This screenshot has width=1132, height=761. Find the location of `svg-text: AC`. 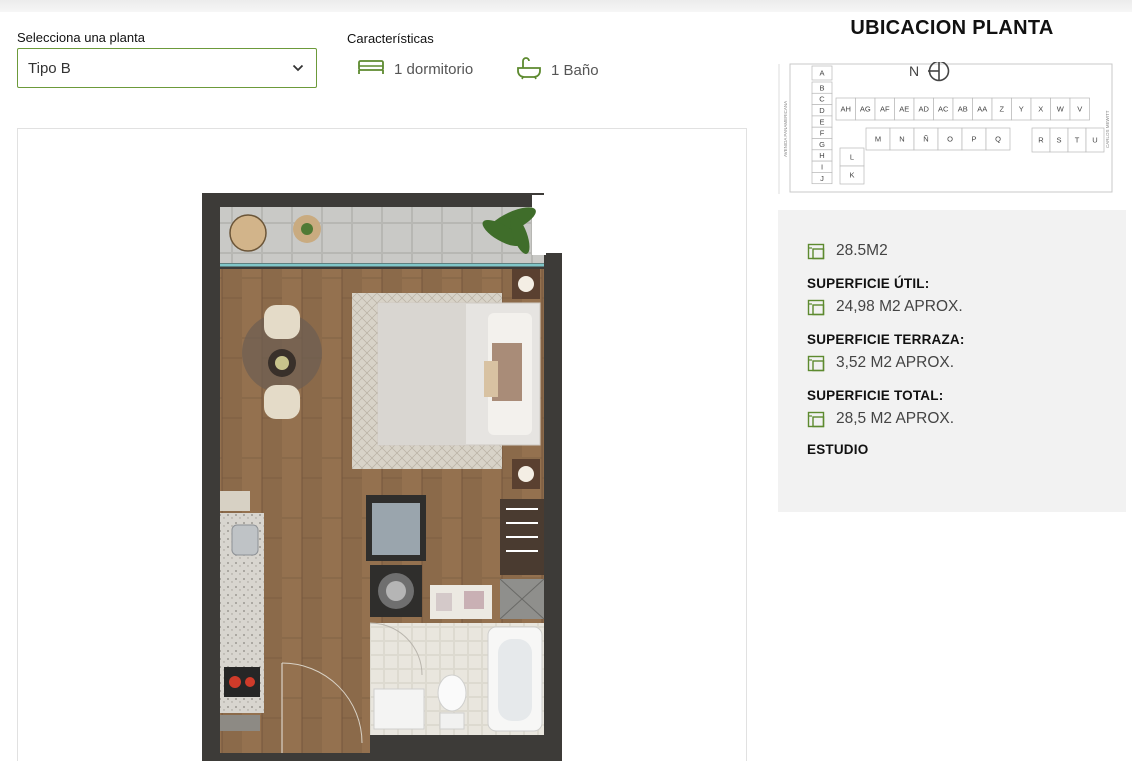

svg-text: AC is located at coordinates (943, 109).